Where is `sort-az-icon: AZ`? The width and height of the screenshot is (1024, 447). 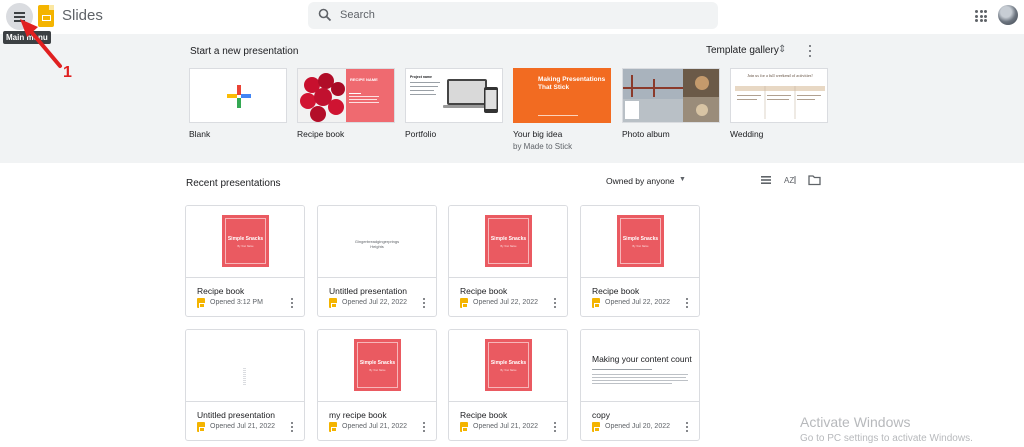
sort-az-icon: AZ is located at coordinates (791, 180).